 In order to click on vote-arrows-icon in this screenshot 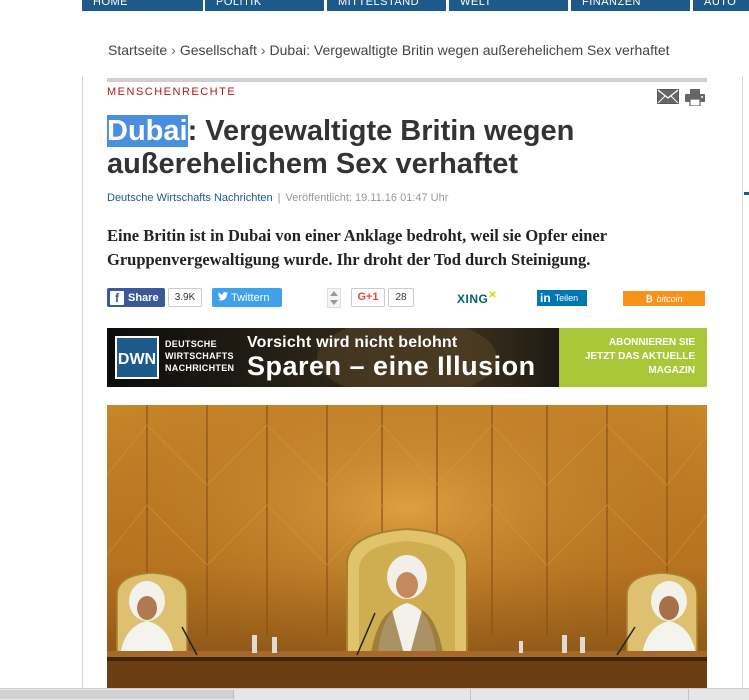, I will do `click(334, 298)`.